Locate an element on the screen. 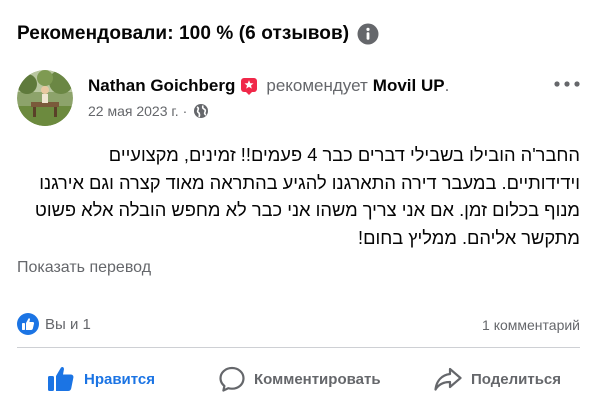 This screenshot has width=597, height=414. comment-bubble-icon is located at coordinates (232, 379).